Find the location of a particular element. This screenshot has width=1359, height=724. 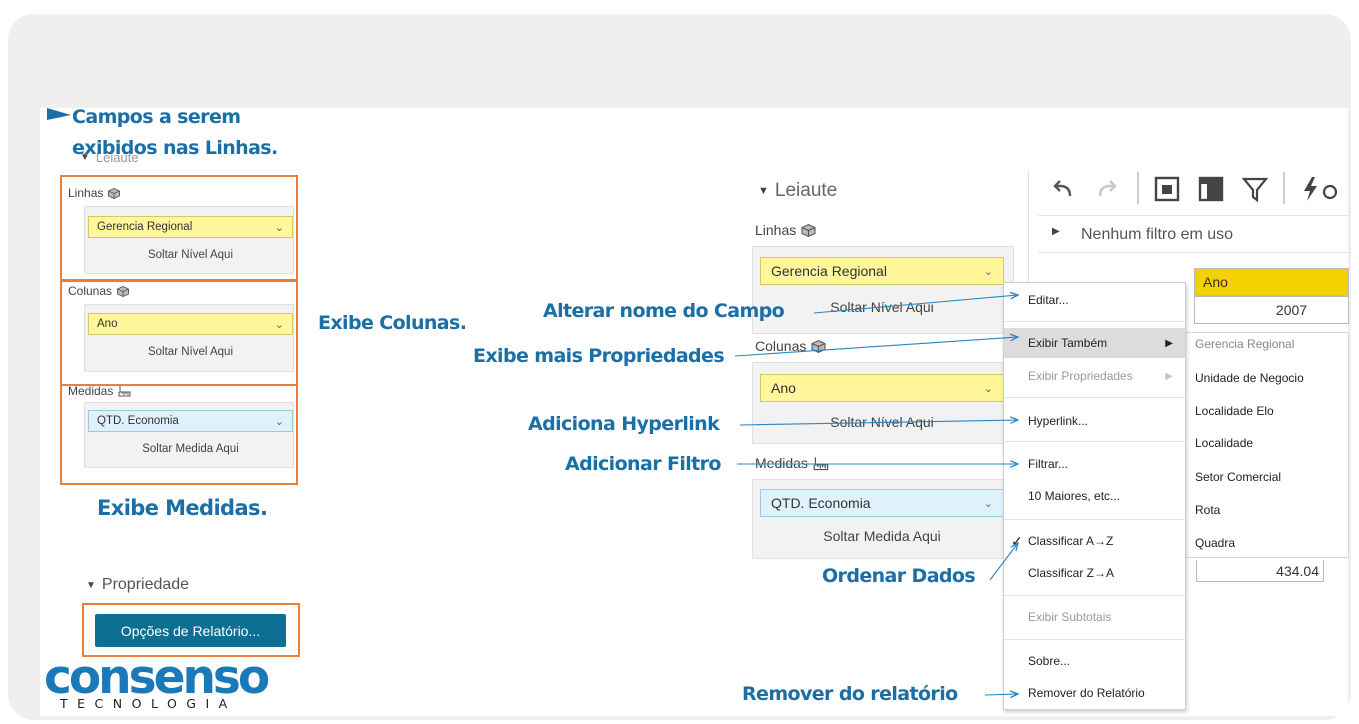

connector-exibir-tambem is located at coordinates (876, 347).